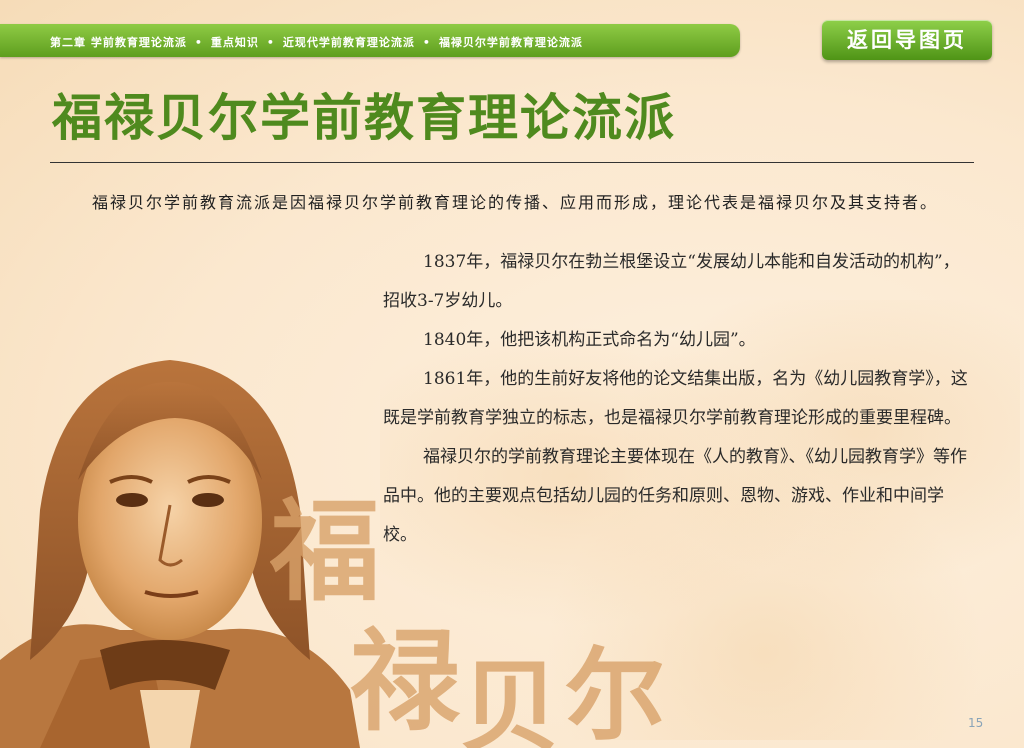 The width and height of the screenshot is (1024, 748). Describe the element at coordinates (615, 692) in the screenshot. I see `calligraphy-char: 尔` at that location.